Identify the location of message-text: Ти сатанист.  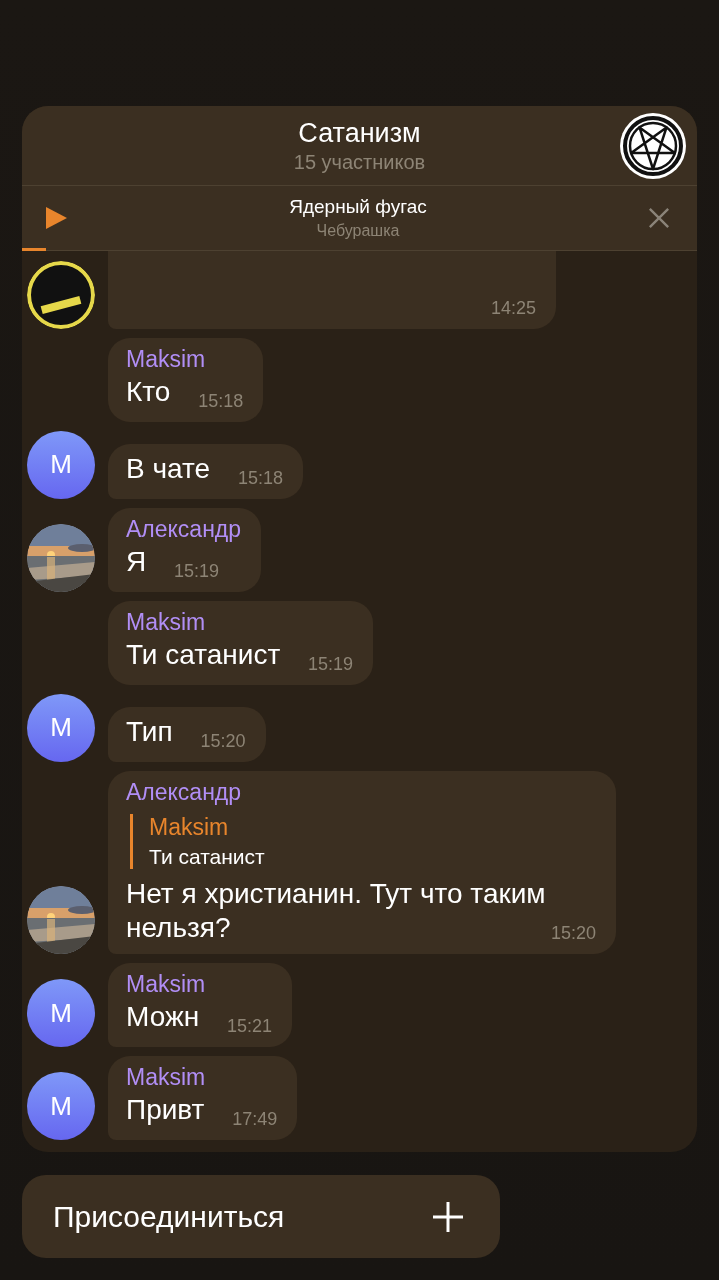
(203, 654).